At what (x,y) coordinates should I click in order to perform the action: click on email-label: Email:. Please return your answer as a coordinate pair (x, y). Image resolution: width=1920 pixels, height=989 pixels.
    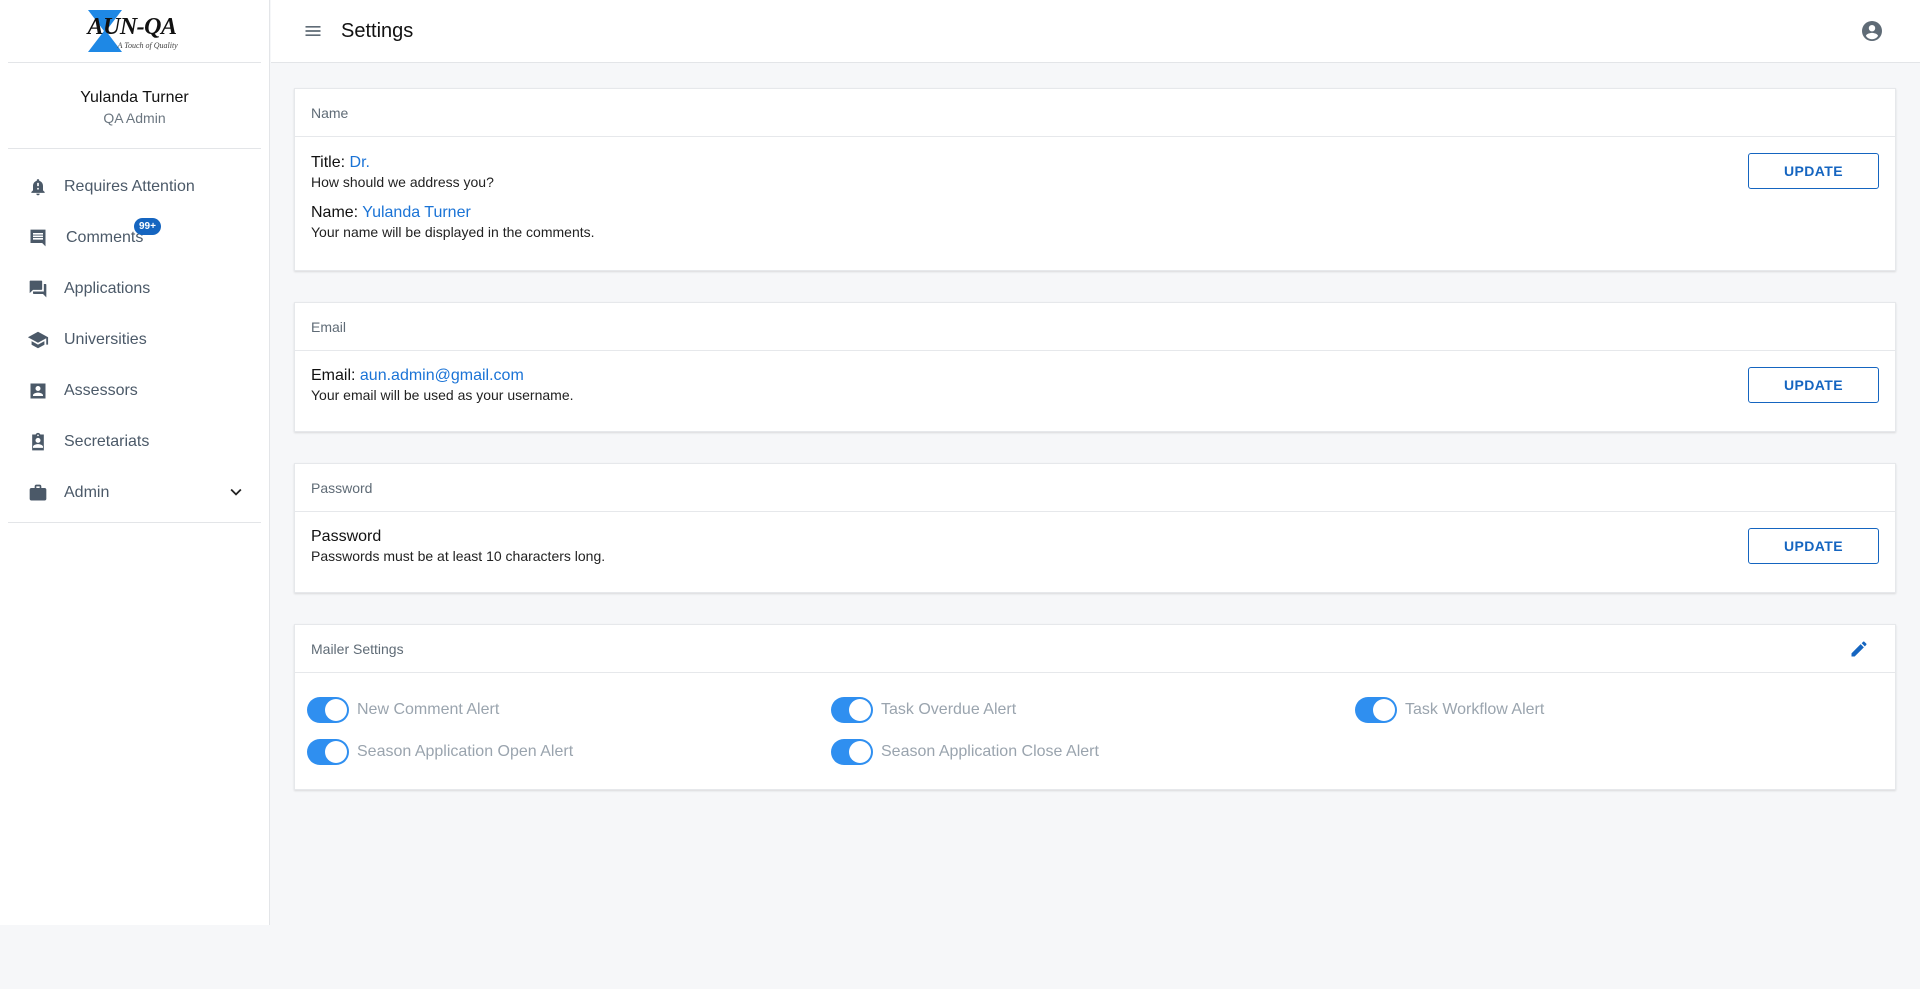
    Looking at the image, I should click on (333, 375).